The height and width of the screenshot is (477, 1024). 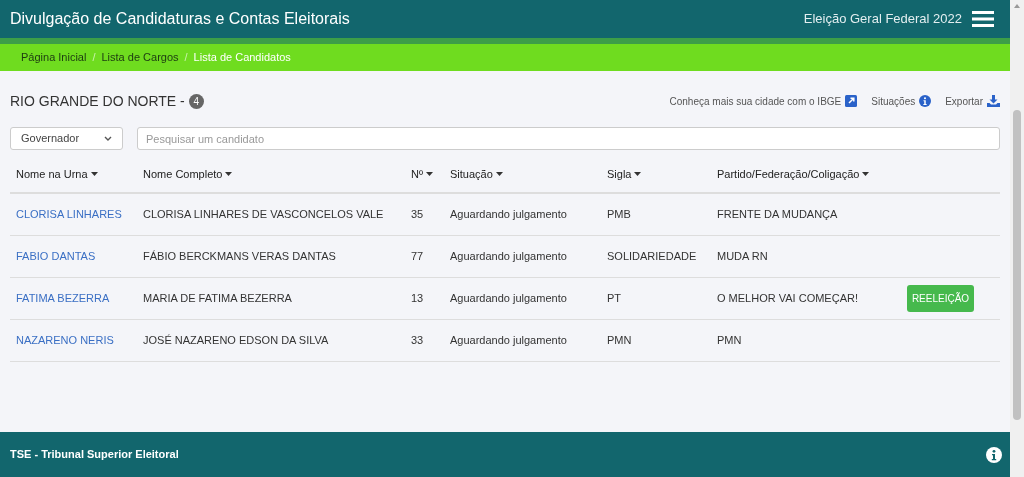 I want to click on table-cell: 33, so click(x=417, y=339).